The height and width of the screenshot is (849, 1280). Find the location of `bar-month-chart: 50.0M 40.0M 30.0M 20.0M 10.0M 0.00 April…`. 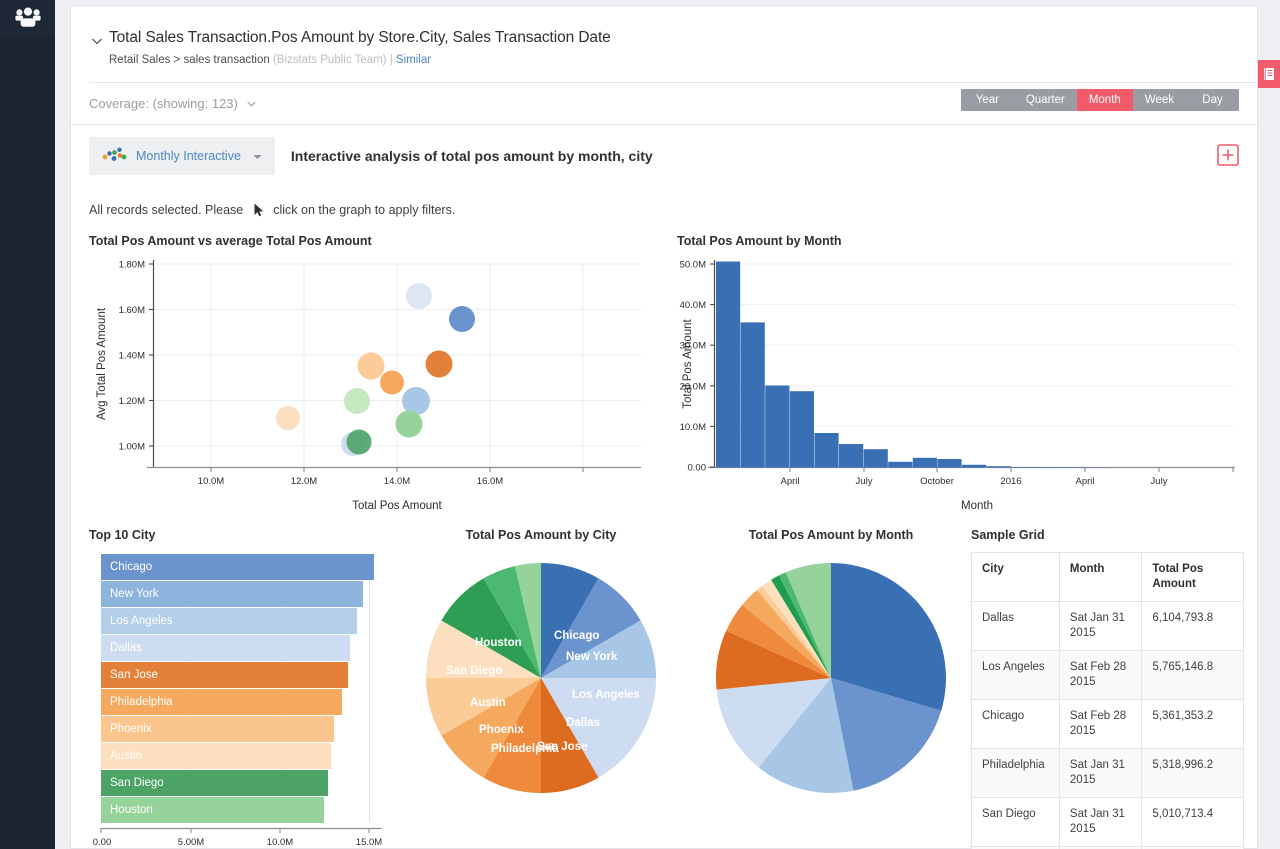

bar-month-chart: 50.0M 40.0M 30.0M 20.0M 10.0M 0.00 April… is located at coordinates (959, 385).